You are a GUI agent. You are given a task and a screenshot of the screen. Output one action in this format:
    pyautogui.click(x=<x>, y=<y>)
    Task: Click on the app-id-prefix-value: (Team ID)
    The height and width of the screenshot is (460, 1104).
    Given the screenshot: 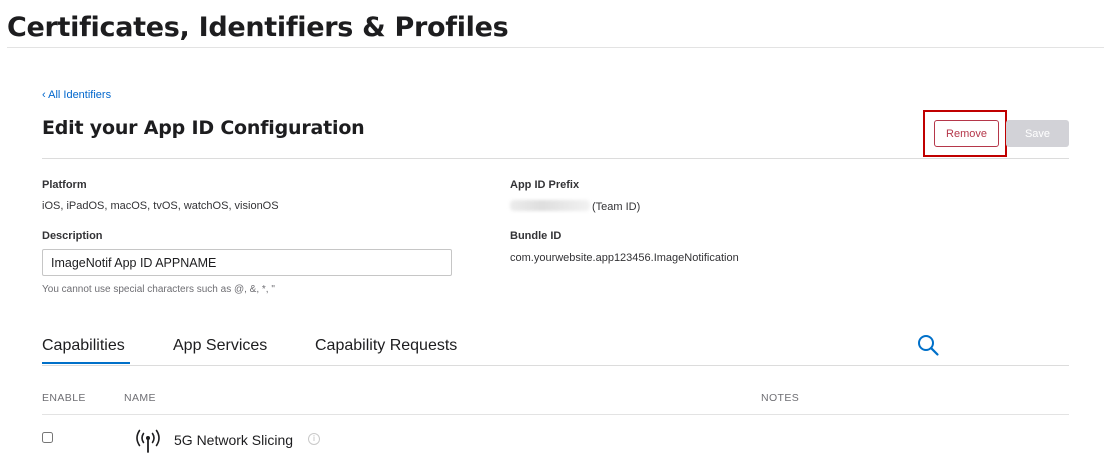 What is the action you would take?
    pyautogui.click(x=575, y=206)
    